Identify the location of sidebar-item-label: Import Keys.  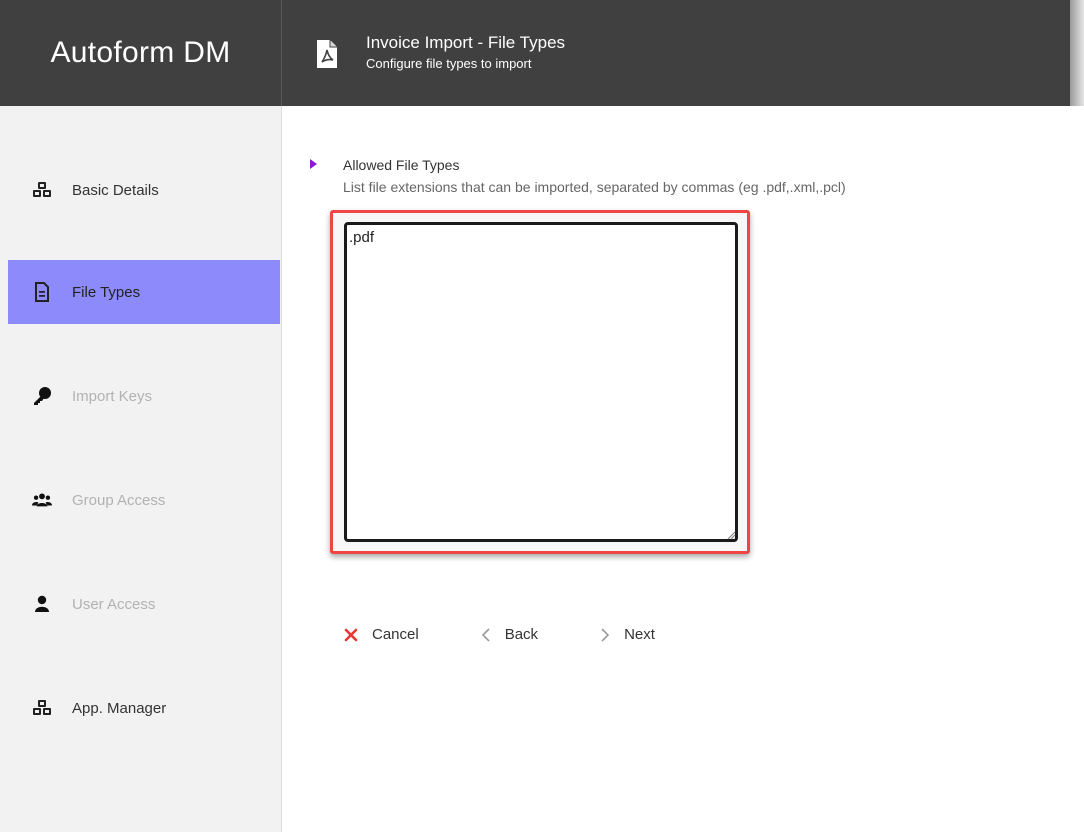
(112, 396).